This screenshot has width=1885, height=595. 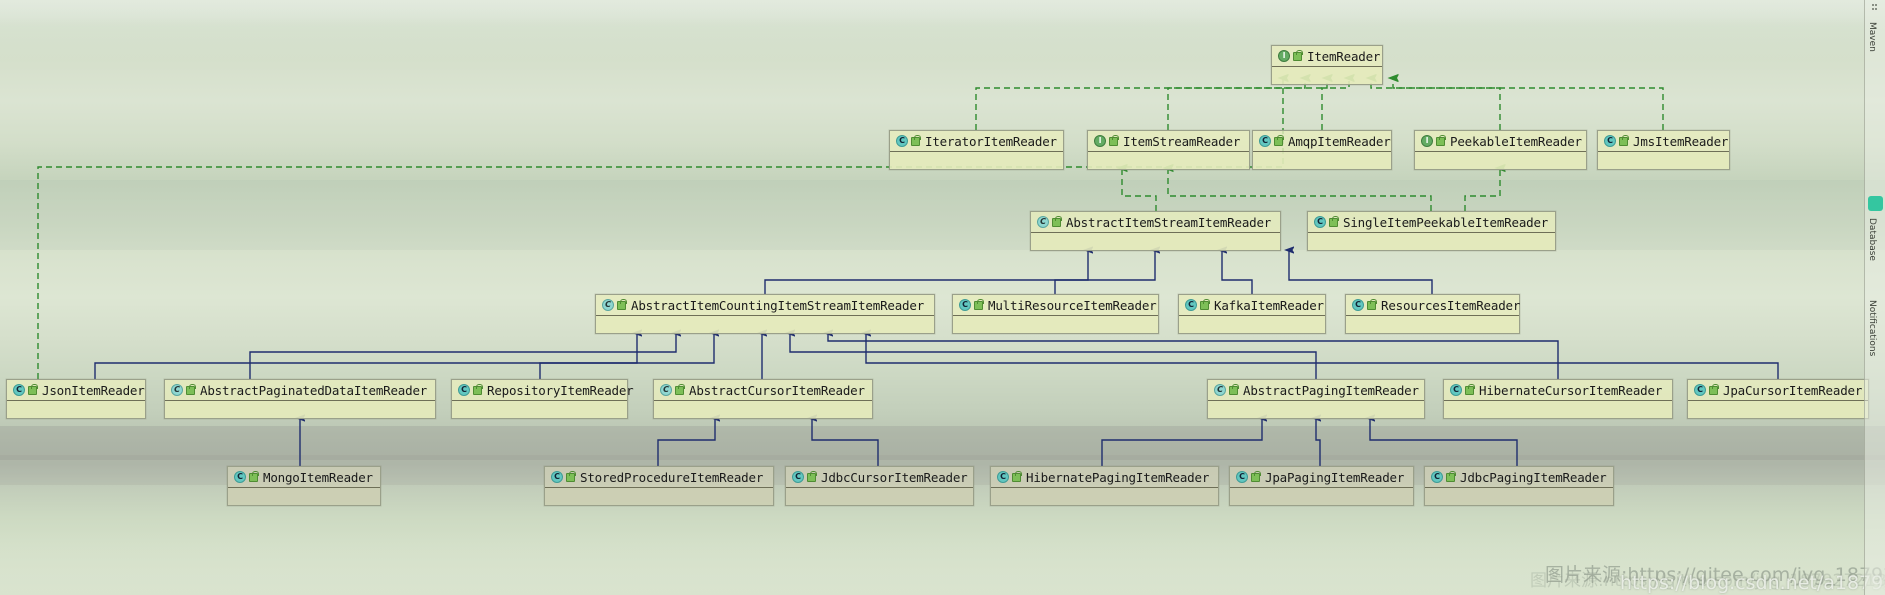 What do you see at coordinates (1168, 150) in the screenshot?
I see `uml-class-box-ItemStreamReader: I ItemStreamReader` at bounding box center [1168, 150].